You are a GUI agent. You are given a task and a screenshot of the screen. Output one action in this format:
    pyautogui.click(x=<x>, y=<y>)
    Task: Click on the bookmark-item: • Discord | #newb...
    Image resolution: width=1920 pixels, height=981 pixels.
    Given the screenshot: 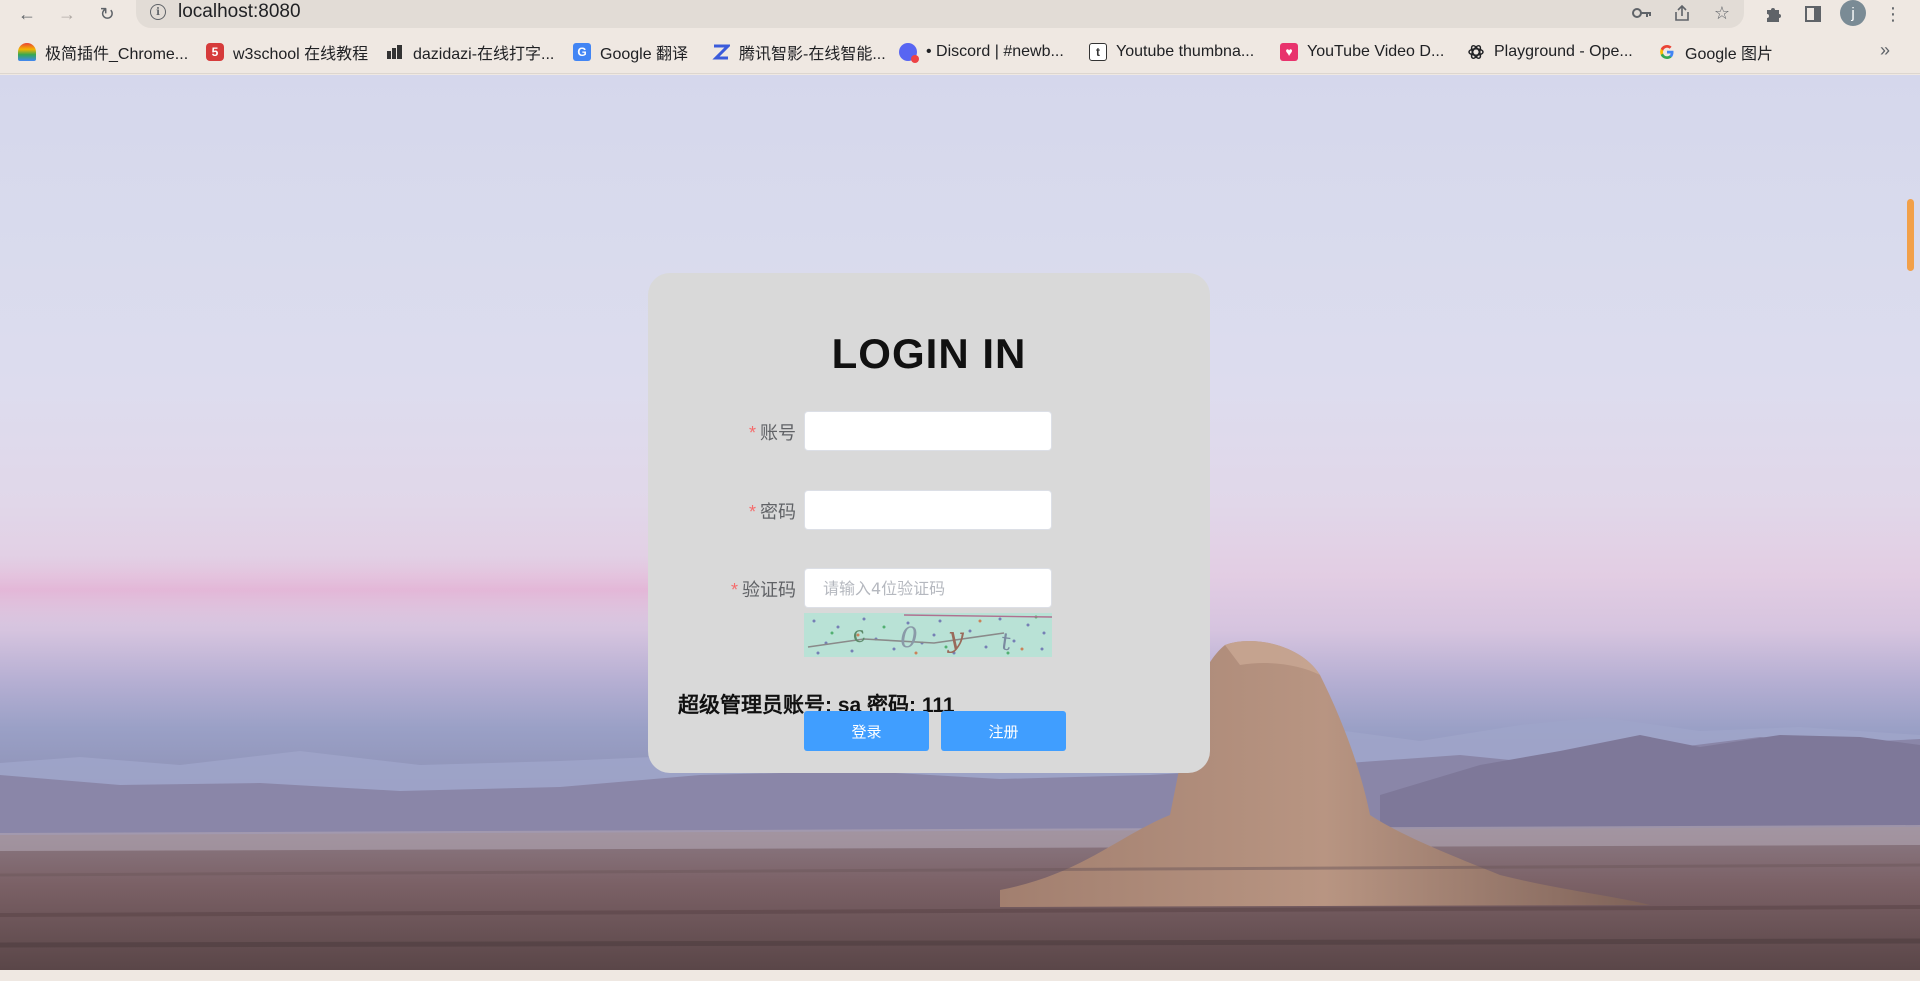 What is the action you would take?
    pyautogui.click(x=981, y=52)
    